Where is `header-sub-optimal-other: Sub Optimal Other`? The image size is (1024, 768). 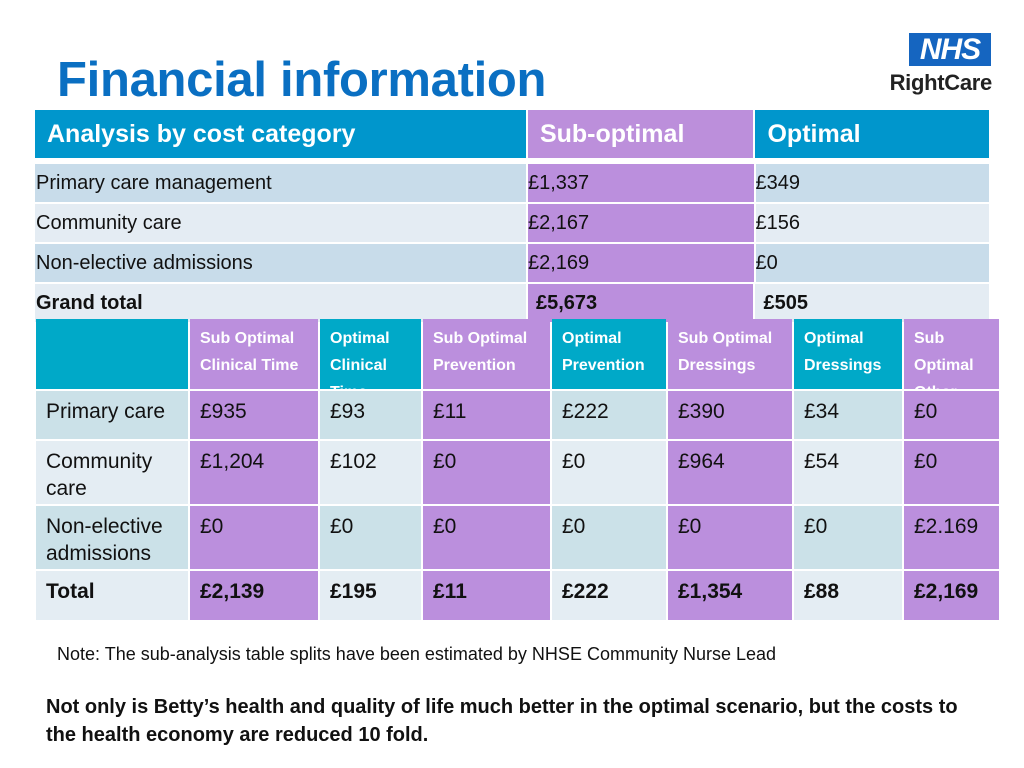 header-sub-optimal-other: Sub Optimal Other is located at coordinates (951, 360).